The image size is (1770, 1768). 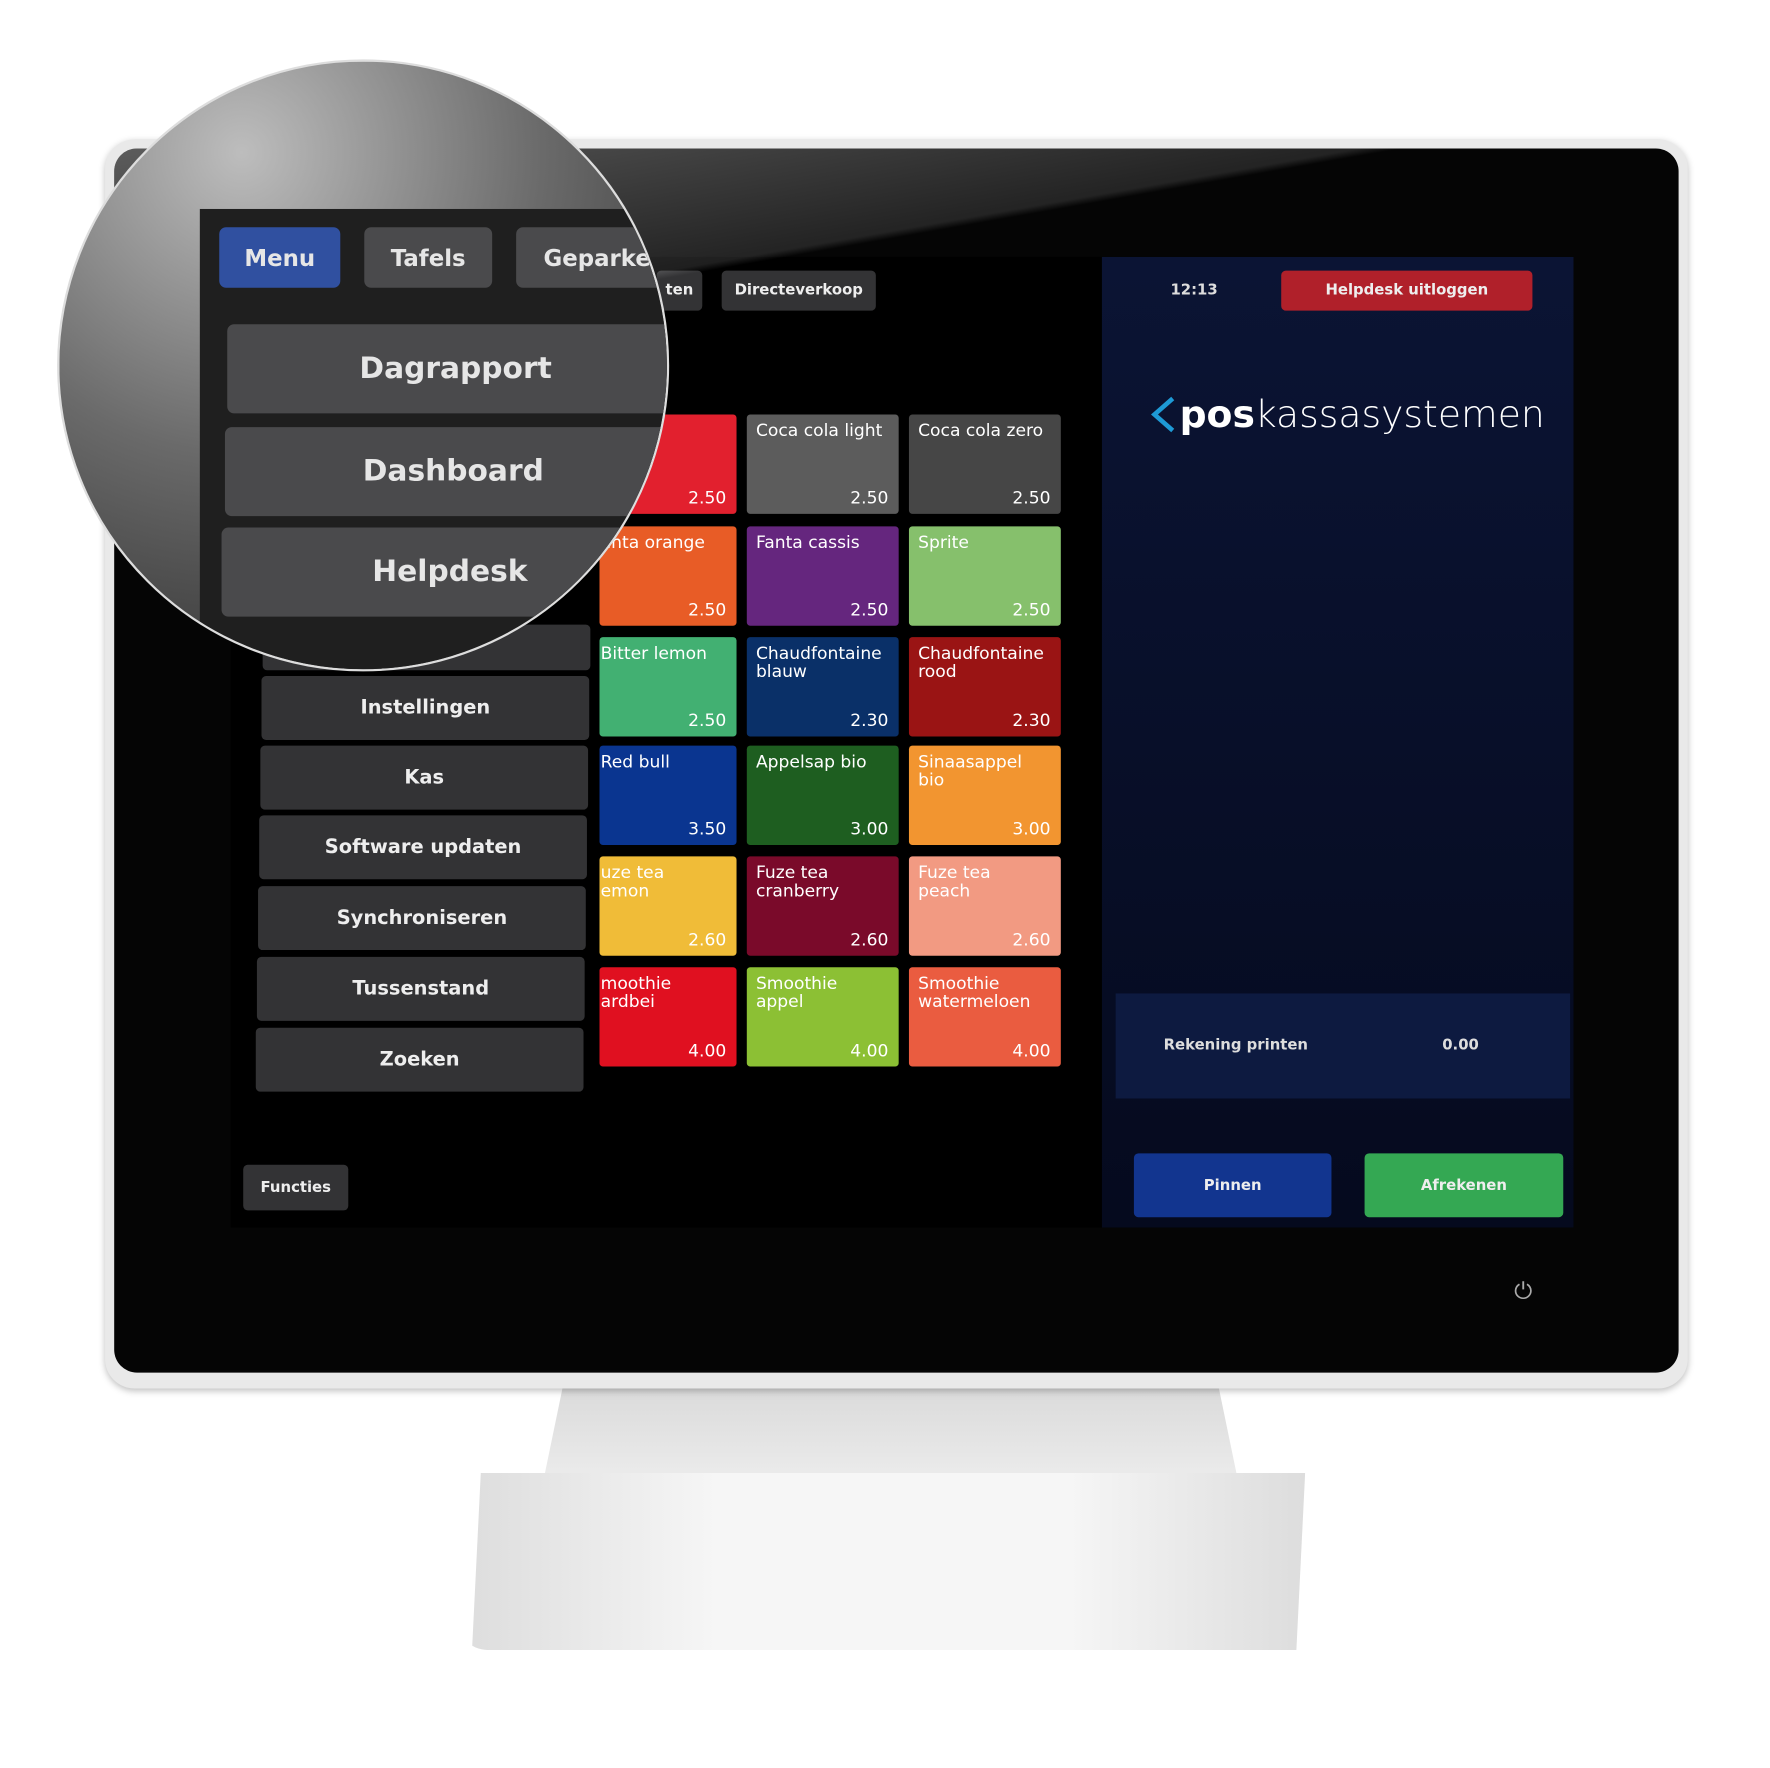 I want to click on logo-pos: pos, so click(x=1217, y=414).